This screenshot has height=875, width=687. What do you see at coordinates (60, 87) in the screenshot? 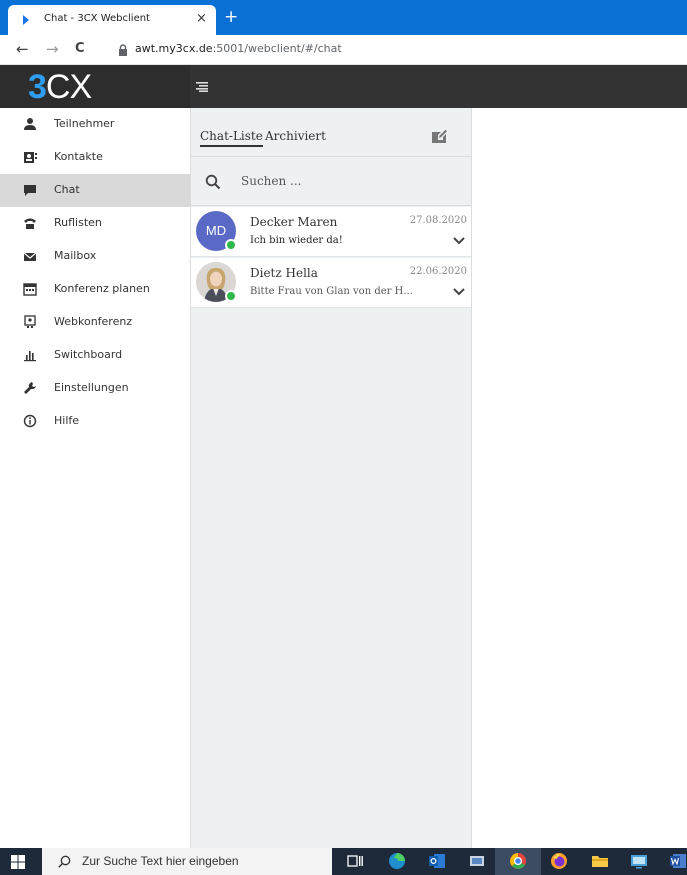
I see `3cx-logo: 3CX` at bounding box center [60, 87].